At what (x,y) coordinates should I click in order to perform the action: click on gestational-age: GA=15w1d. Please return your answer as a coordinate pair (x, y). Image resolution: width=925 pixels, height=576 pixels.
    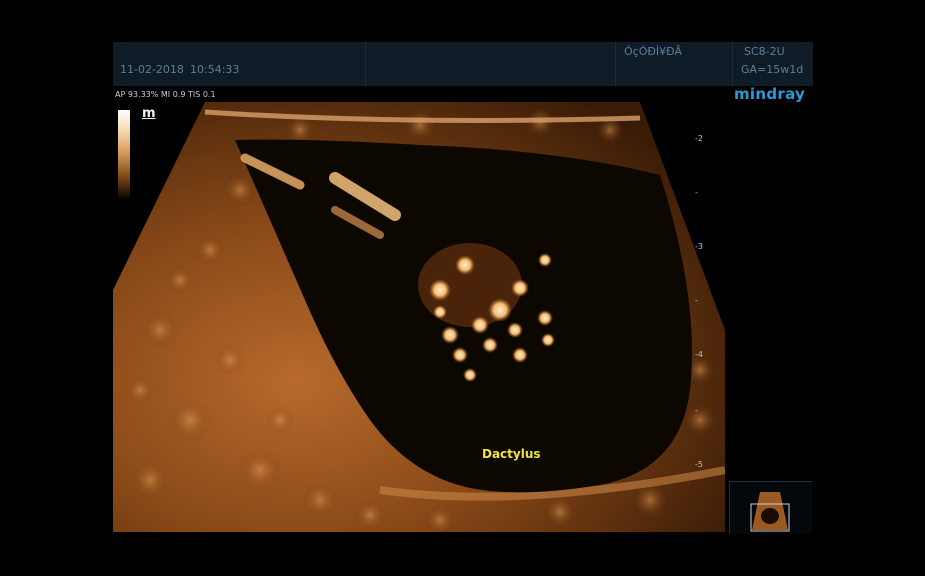
    Looking at the image, I should click on (772, 69).